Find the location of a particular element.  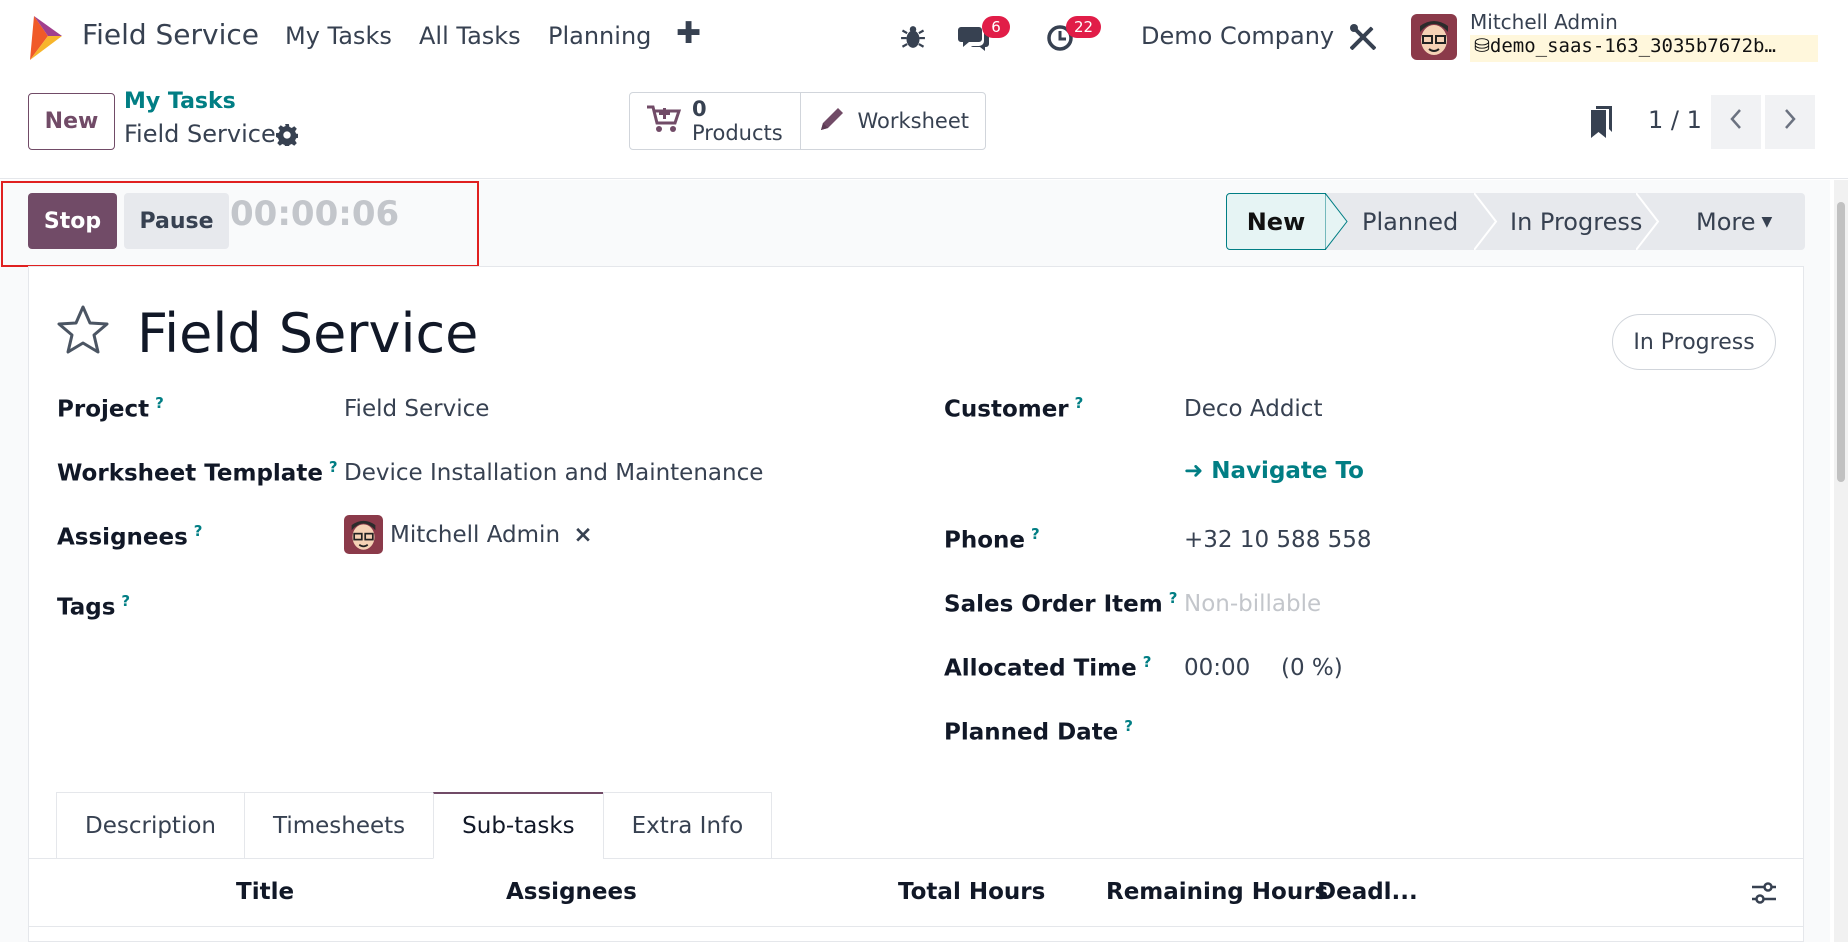

pager-previous-button is located at coordinates (1736, 122).